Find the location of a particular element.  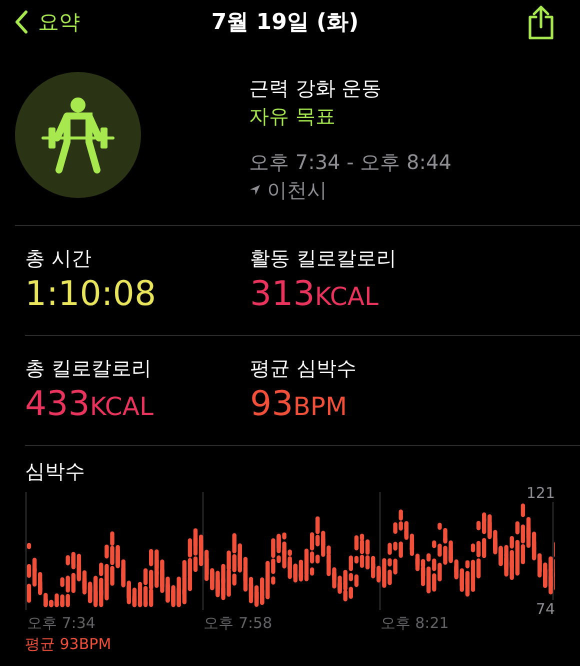

stat-label: 총 시간 is located at coordinates (58, 258).